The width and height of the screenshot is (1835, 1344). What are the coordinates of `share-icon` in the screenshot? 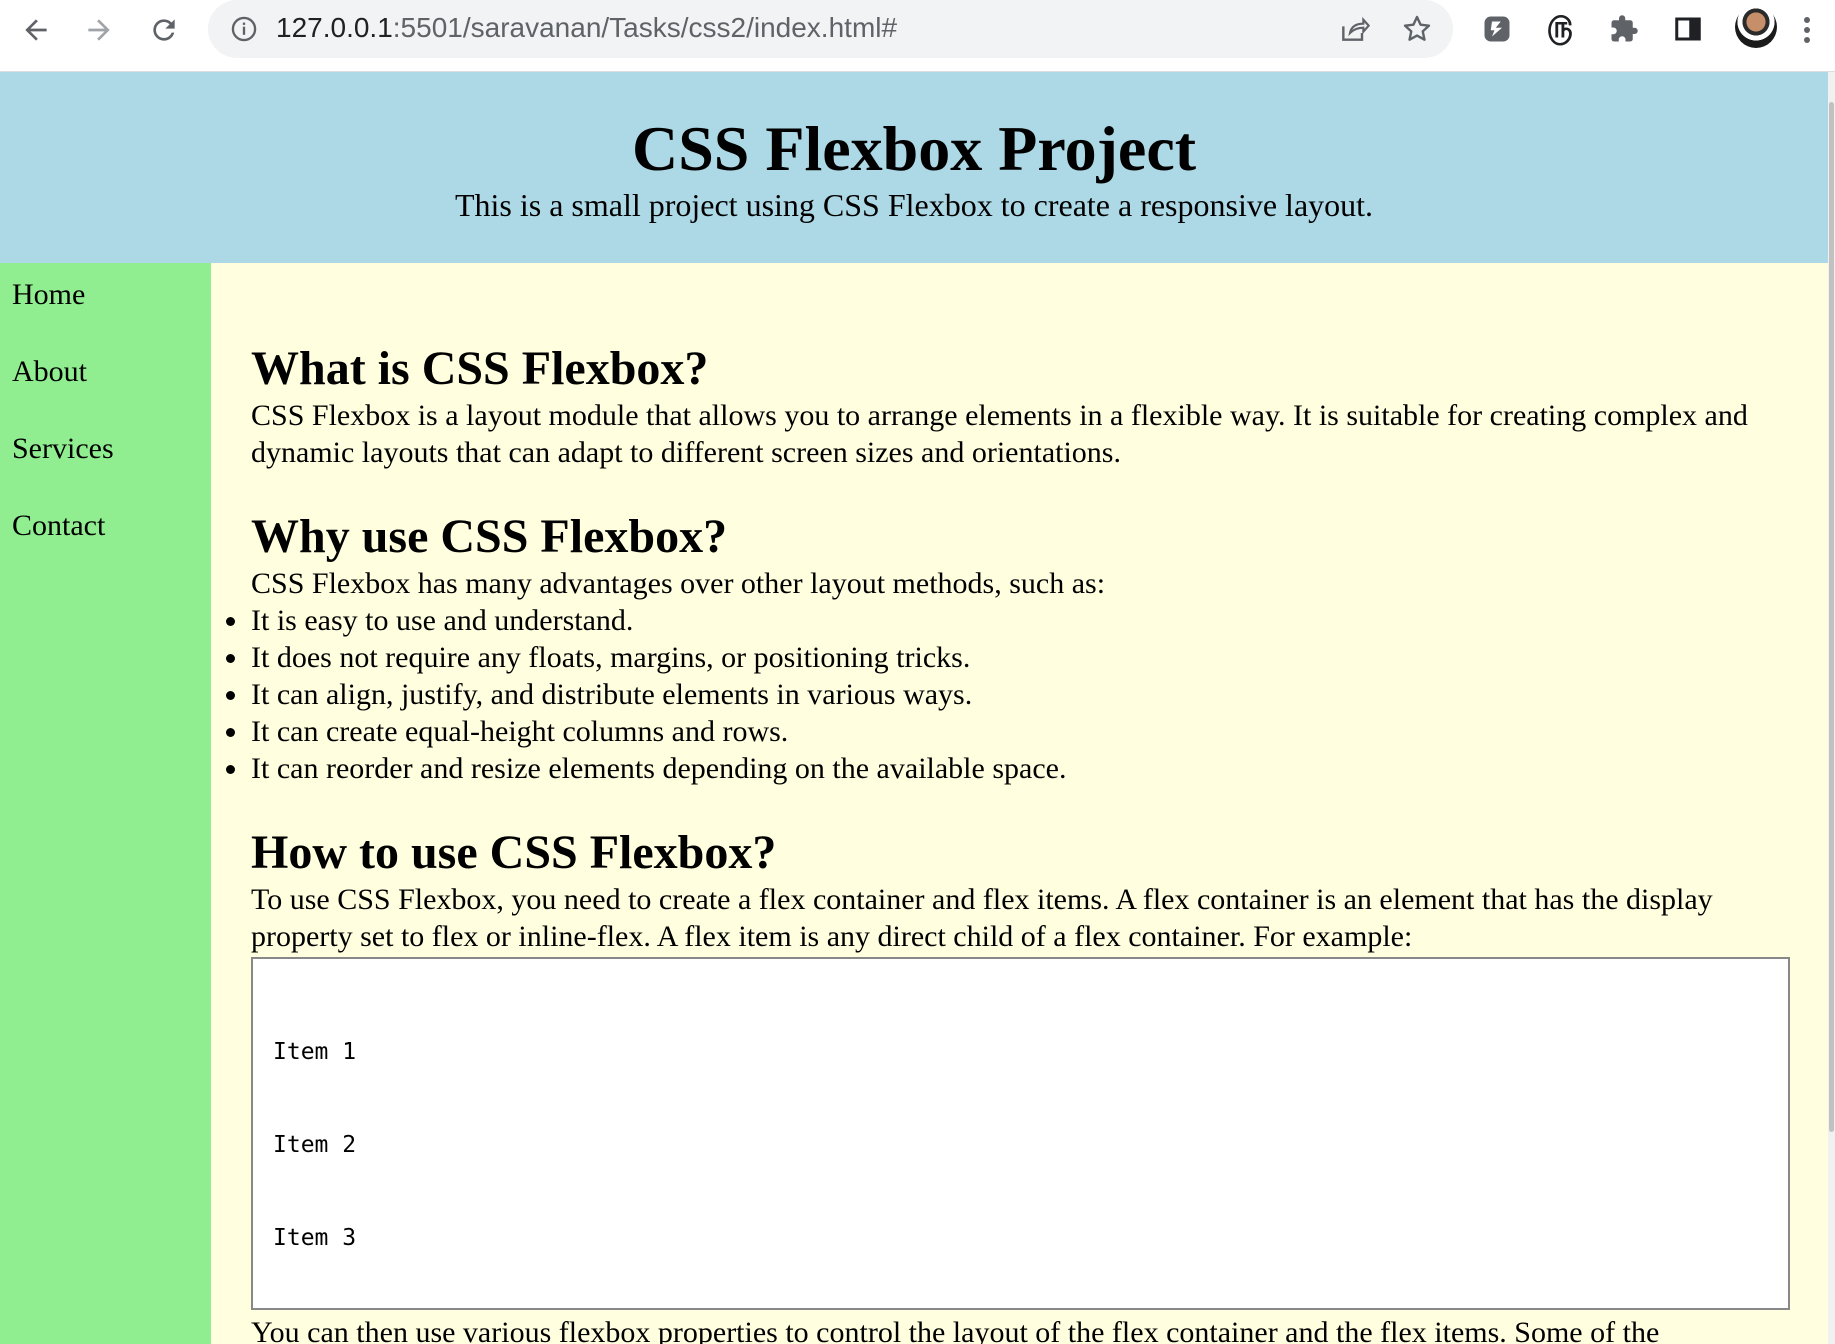 It's located at (1354, 29).